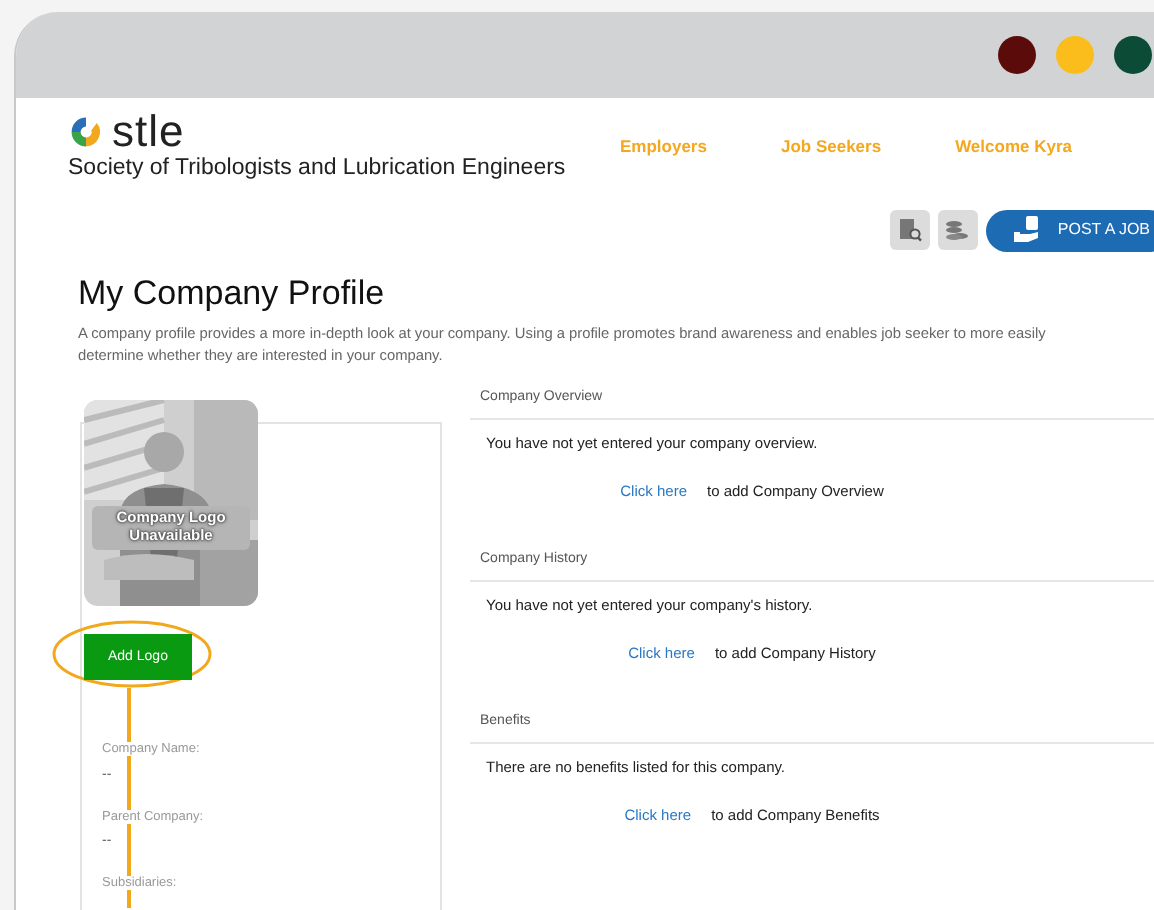 The image size is (1154, 910). What do you see at coordinates (232, 294) in the screenshot?
I see `page-title: My Company Profile` at bounding box center [232, 294].